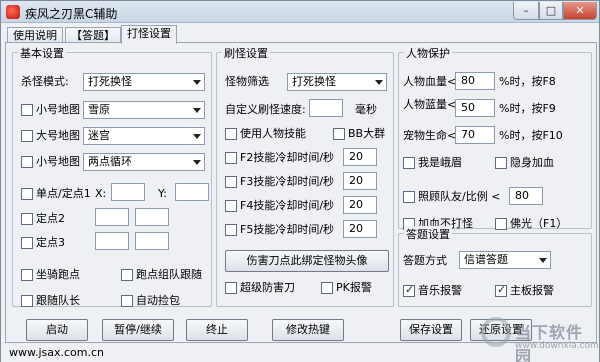 This screenshot has height=362, width=600. Describe the element at coordinates (339, 134) in the screenshot. I see `bb-group-checkbox` at that location.